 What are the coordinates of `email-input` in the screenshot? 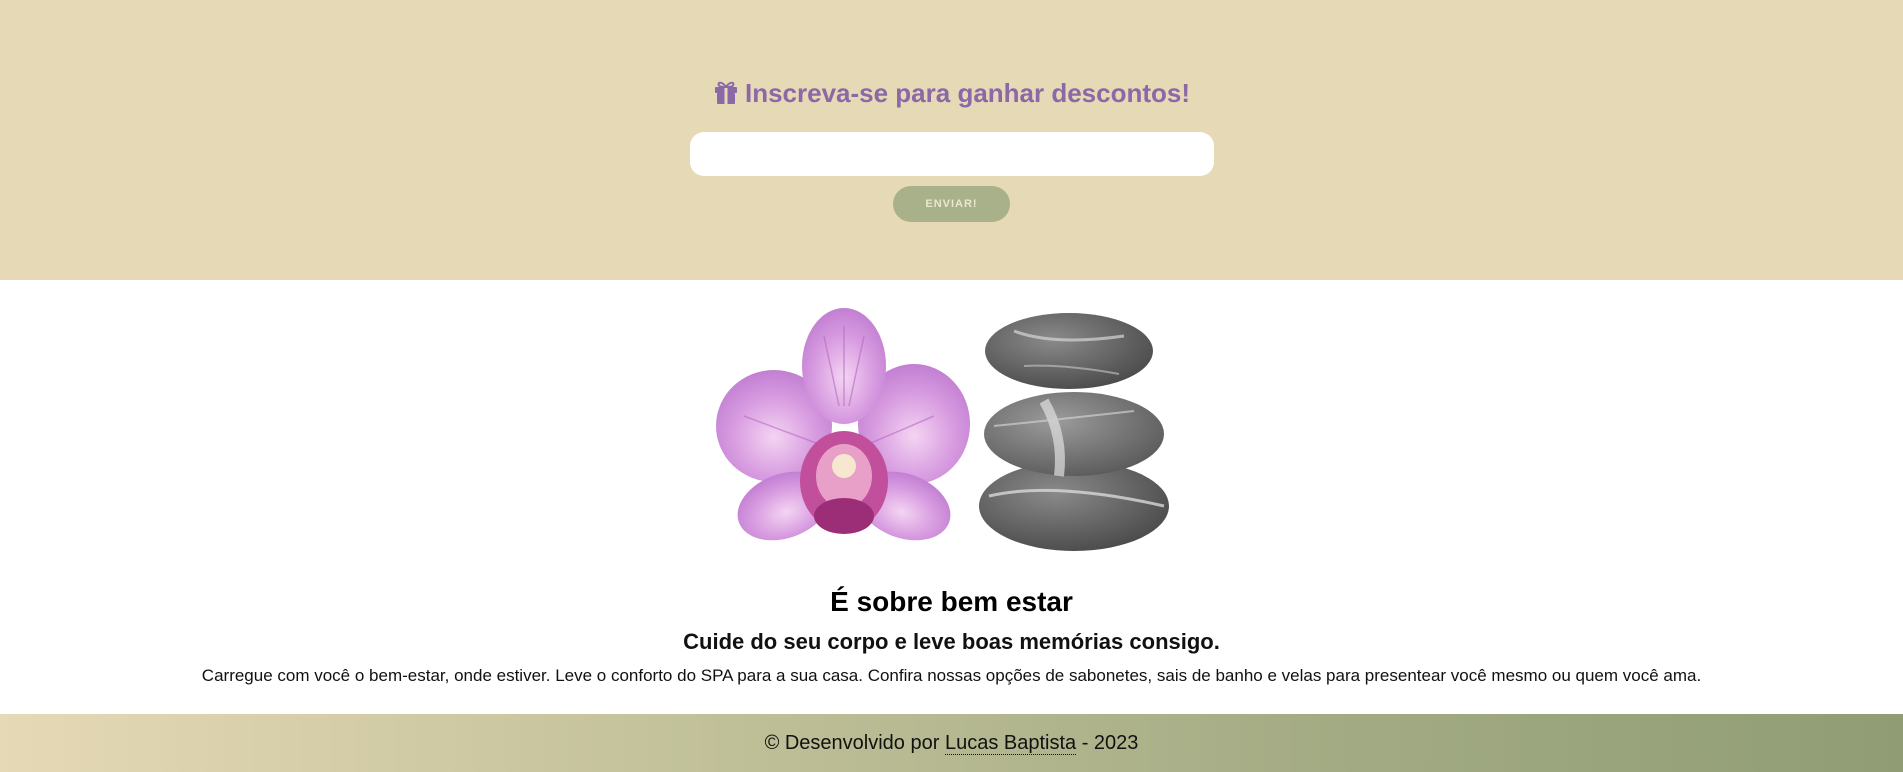 It's located at (952, 154).